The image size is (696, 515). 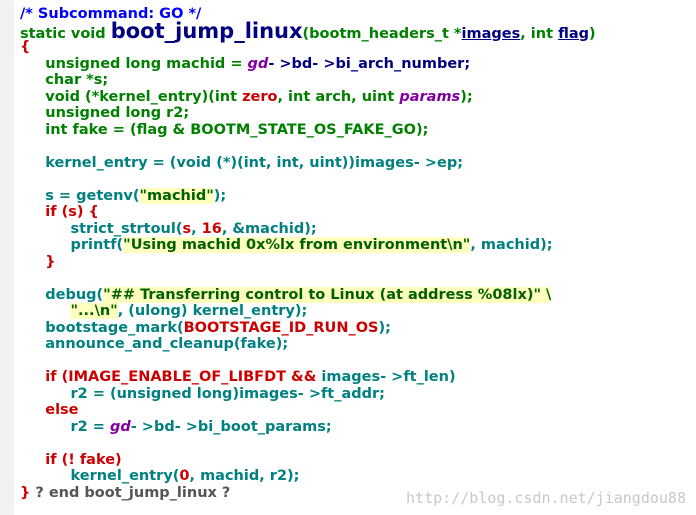 I want to click on code-token: debug(, so click(x=62, y=294).